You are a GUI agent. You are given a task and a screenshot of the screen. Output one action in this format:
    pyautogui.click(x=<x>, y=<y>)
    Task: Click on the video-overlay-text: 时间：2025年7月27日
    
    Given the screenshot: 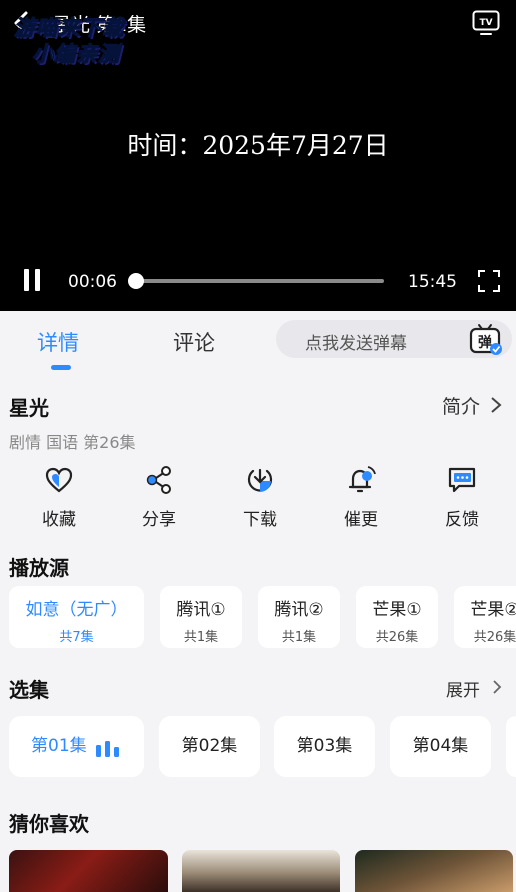 What is the action you would take?
    pyautogui.click(x=258, y=145)
    